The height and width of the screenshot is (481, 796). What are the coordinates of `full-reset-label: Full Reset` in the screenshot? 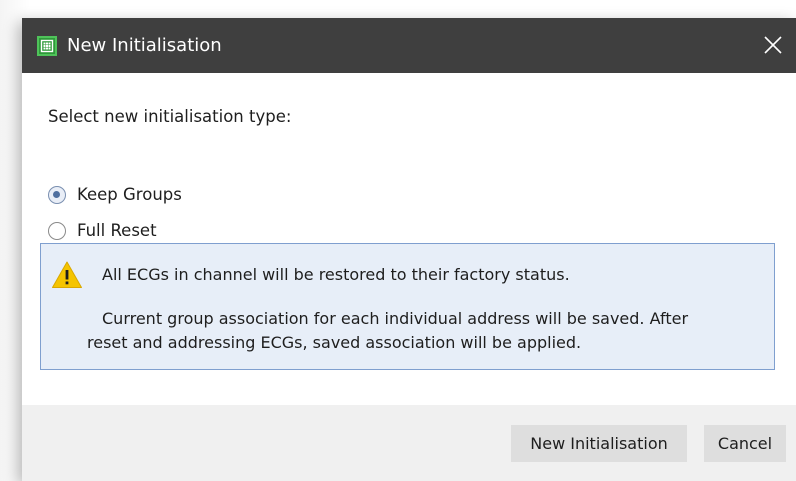 It's located at (117, 231).